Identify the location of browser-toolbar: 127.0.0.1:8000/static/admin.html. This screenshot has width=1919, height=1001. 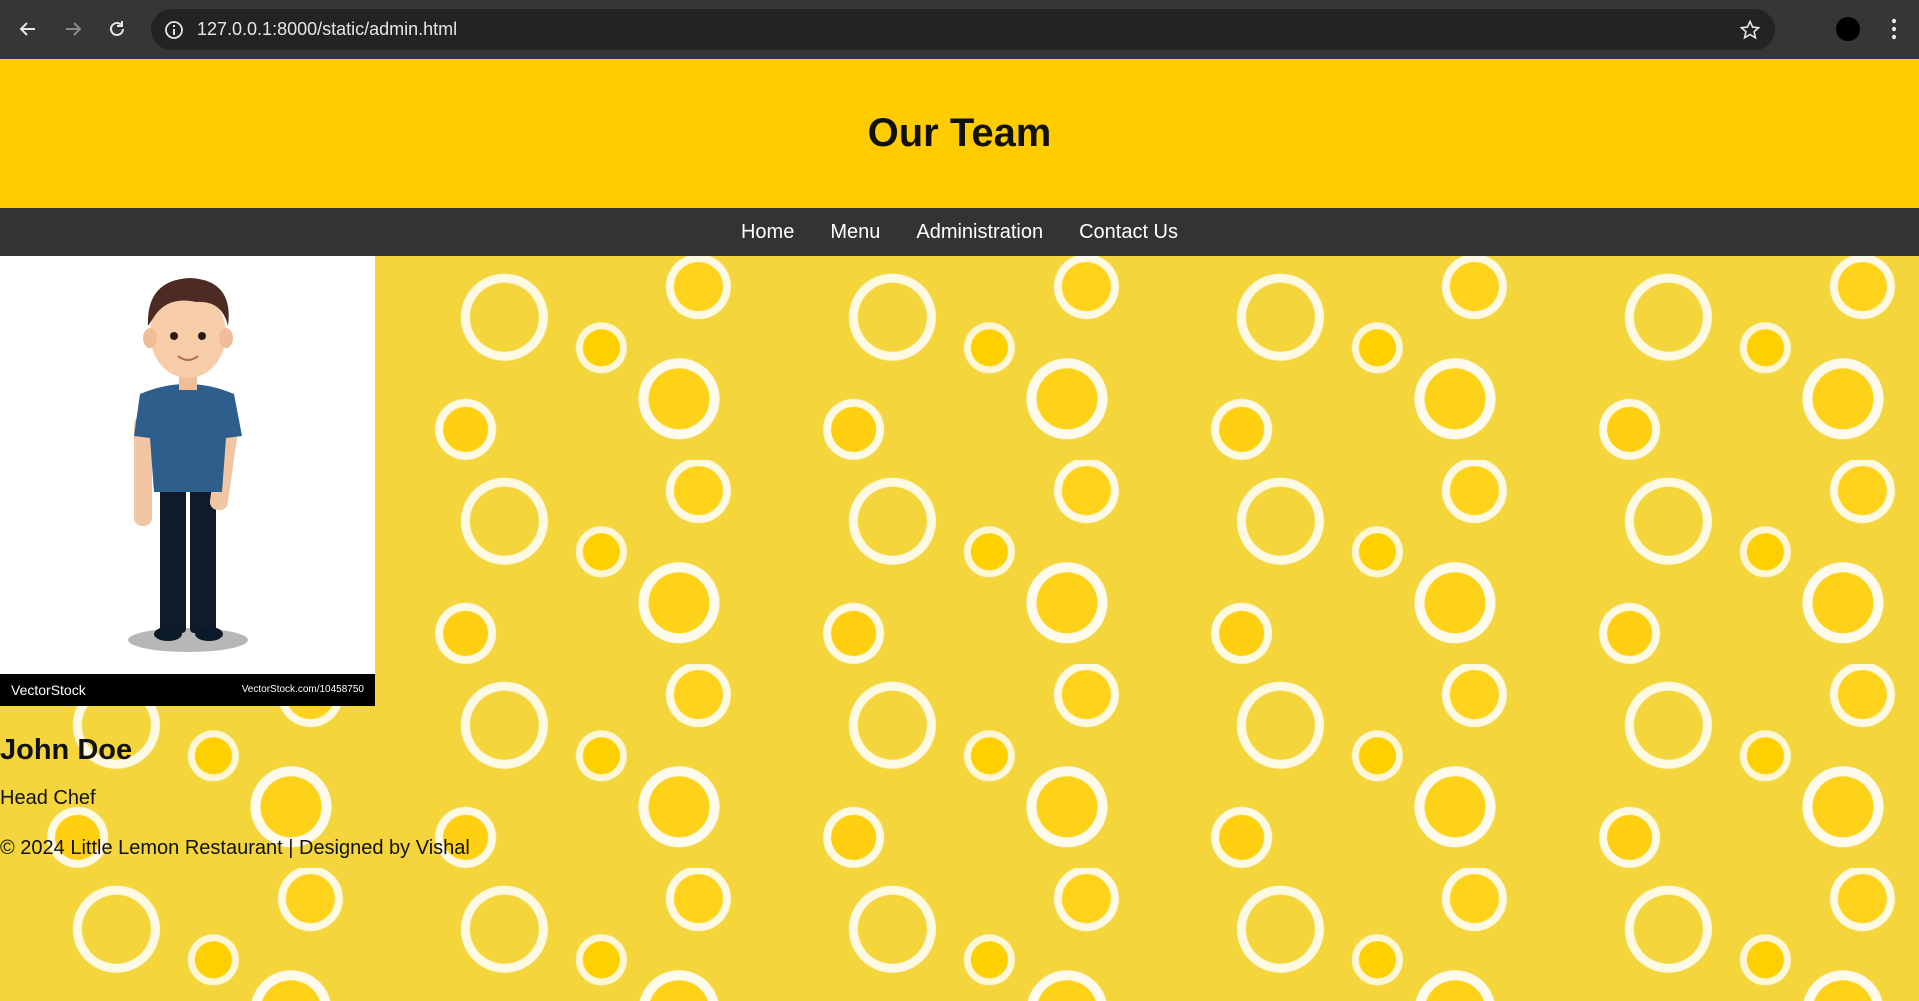
(959, 29).